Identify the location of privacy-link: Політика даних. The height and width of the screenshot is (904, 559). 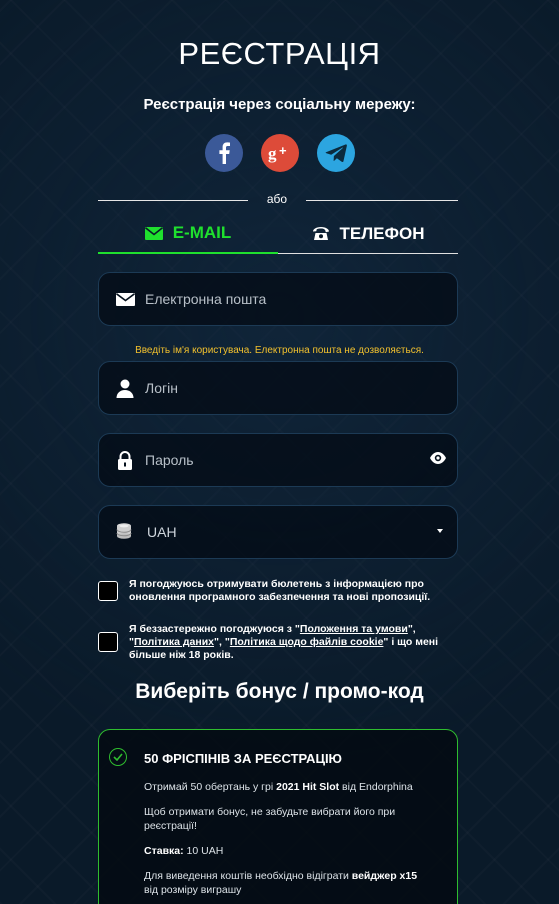
(174, 642).